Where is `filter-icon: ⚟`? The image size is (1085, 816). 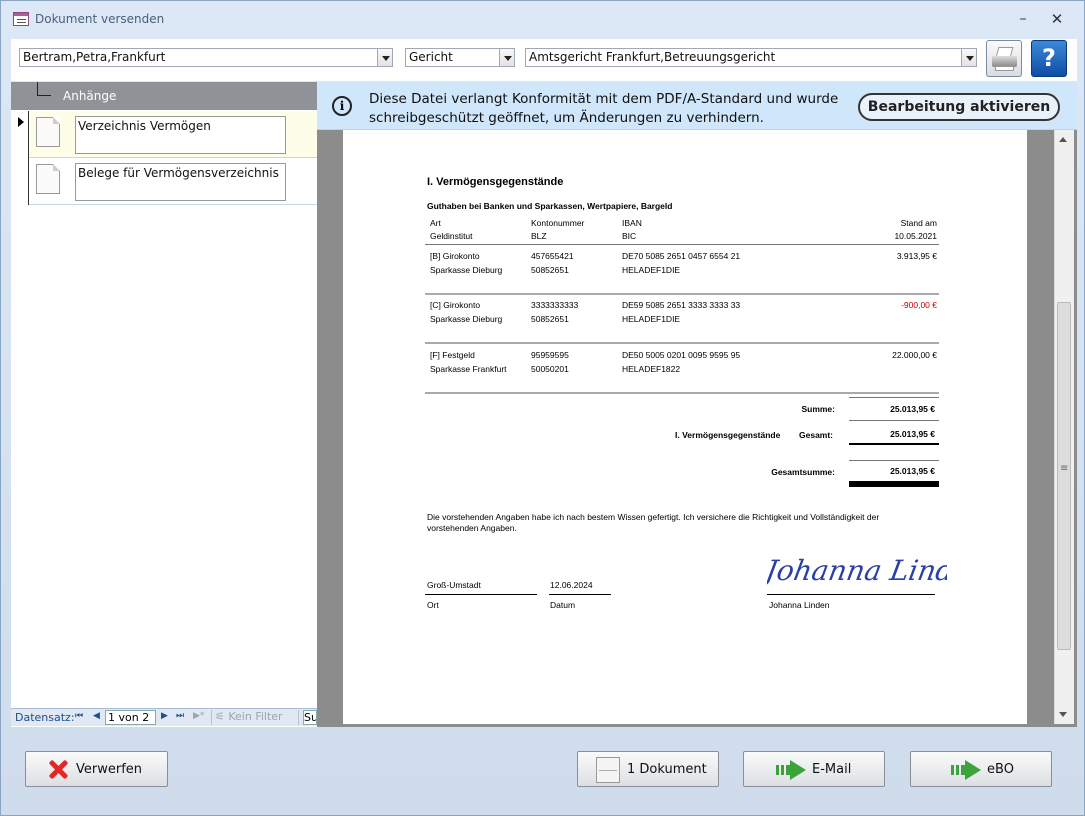
filter-icon: ⚟ is located at coordinates (222, 716).